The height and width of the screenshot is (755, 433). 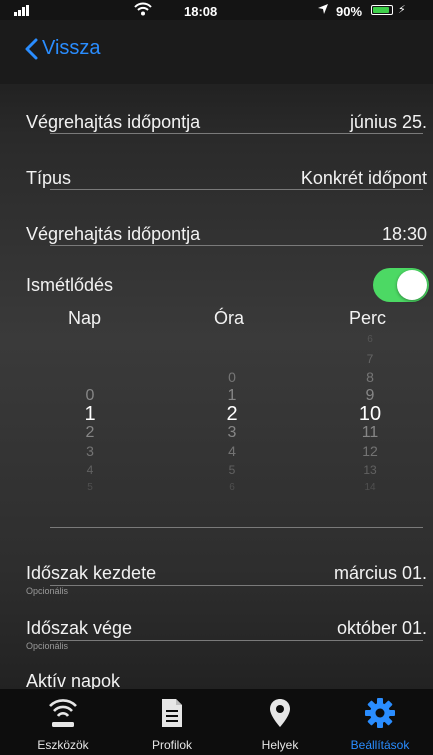 I want to click on tab-beallitasok: Beállítások, so click(x=380, y=722).